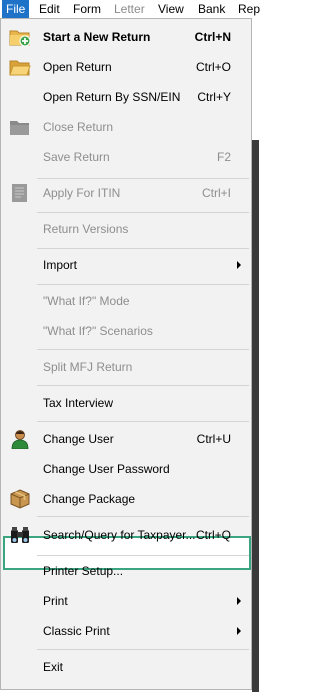  I want to click on shortcut-text: F2, so click(223, 157).